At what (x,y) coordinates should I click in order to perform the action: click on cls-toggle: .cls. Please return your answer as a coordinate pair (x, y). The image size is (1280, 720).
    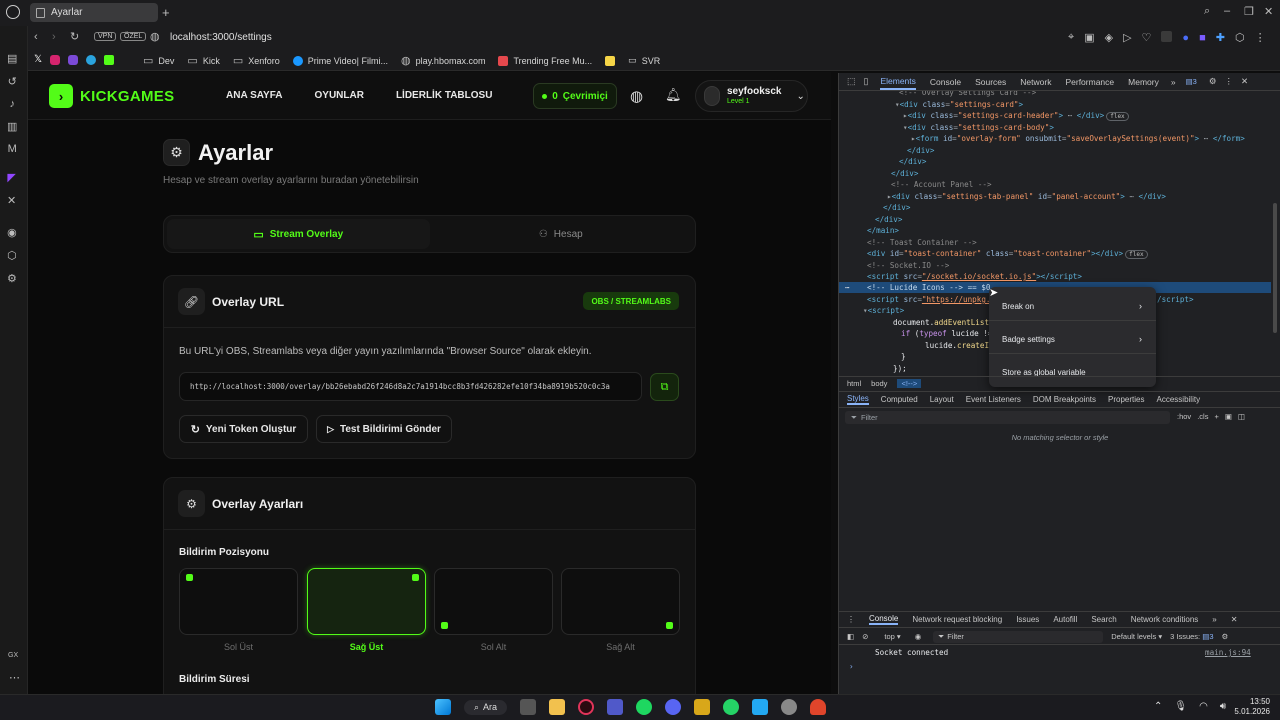
    Looking at the image, I should click on (1202, 416).